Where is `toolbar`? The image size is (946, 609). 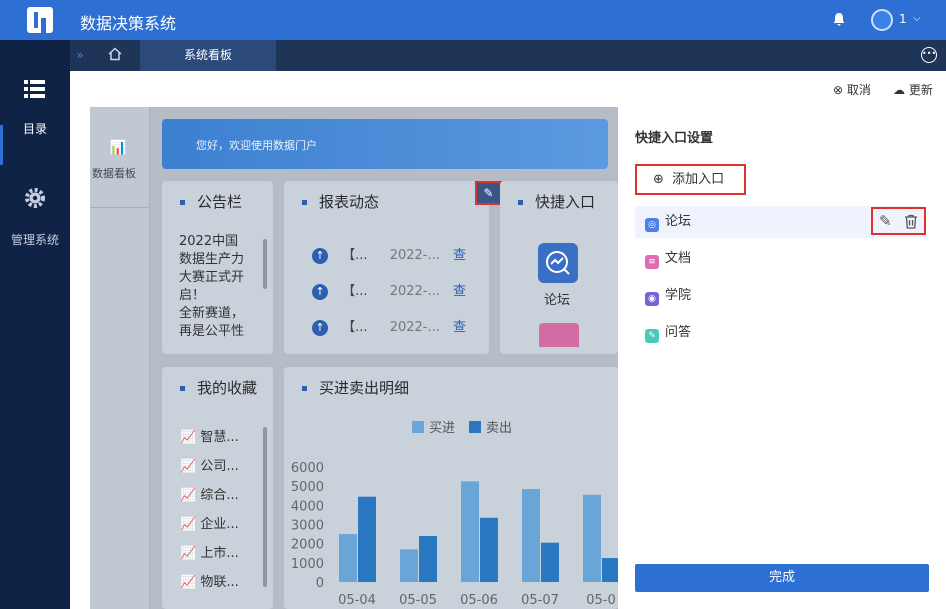
toolbar is located at coordinates (518, 89).